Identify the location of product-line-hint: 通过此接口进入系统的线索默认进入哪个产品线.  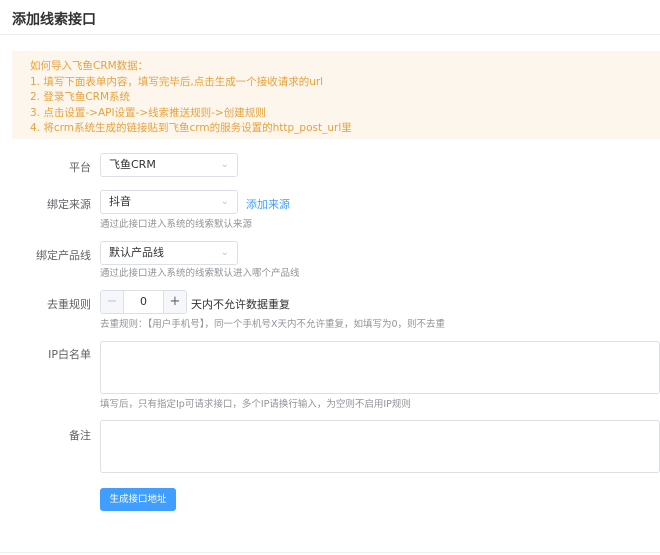
(200, 273).